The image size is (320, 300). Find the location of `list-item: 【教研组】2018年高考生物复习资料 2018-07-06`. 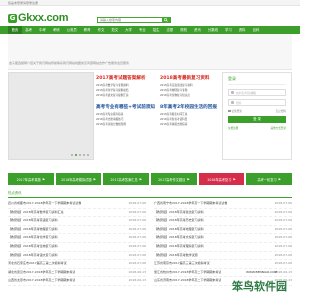

list-item: 【教研组】2018年高考生物复习资料 2018-07-06 is located at coordinates (77, 247).